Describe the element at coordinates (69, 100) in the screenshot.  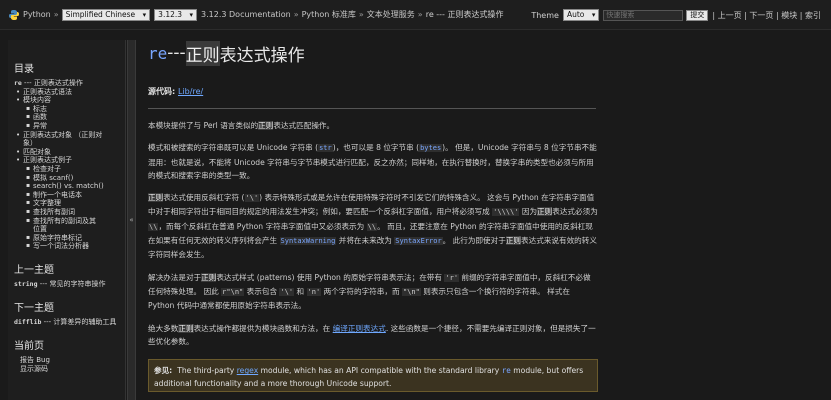
I see `toc-item: 模块内容` at that location.